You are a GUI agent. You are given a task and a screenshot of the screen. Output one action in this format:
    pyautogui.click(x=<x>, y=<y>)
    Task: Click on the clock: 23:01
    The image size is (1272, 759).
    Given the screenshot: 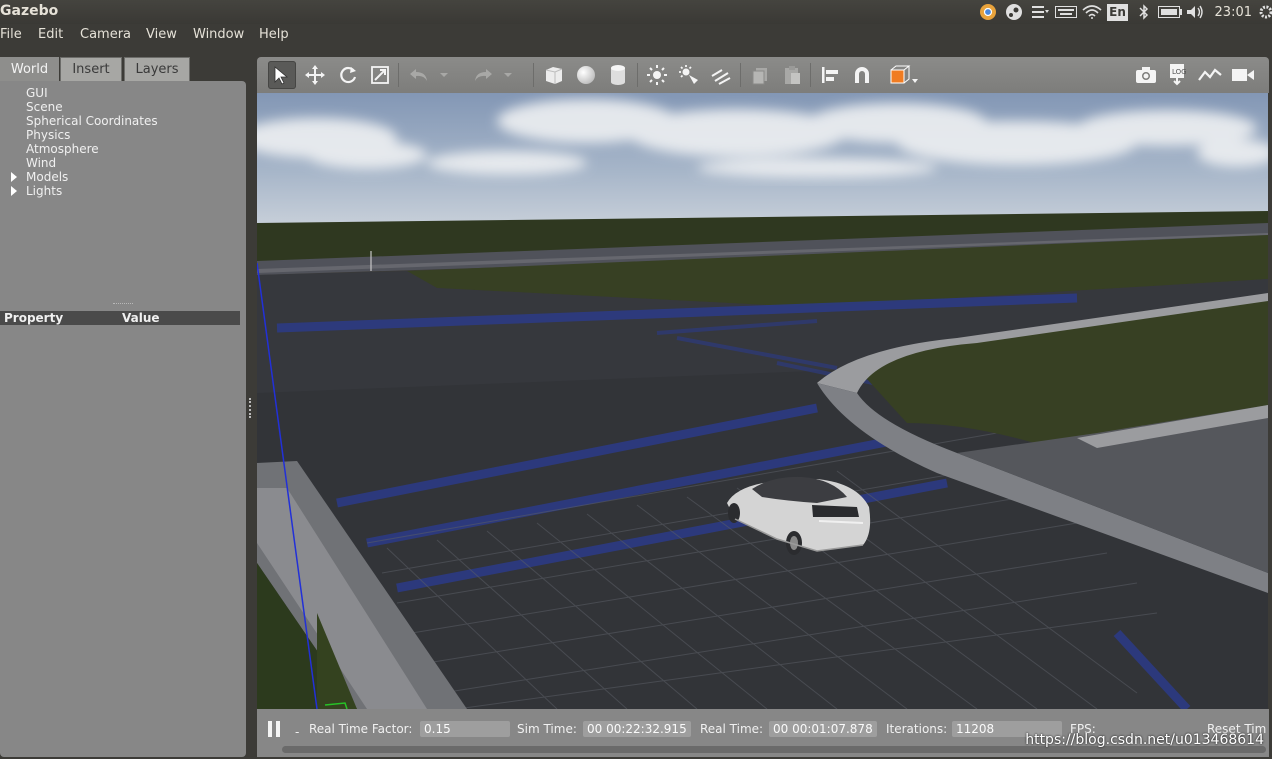 What is the action you would take?
    pyautogui.click(x=1233, y=12)
    